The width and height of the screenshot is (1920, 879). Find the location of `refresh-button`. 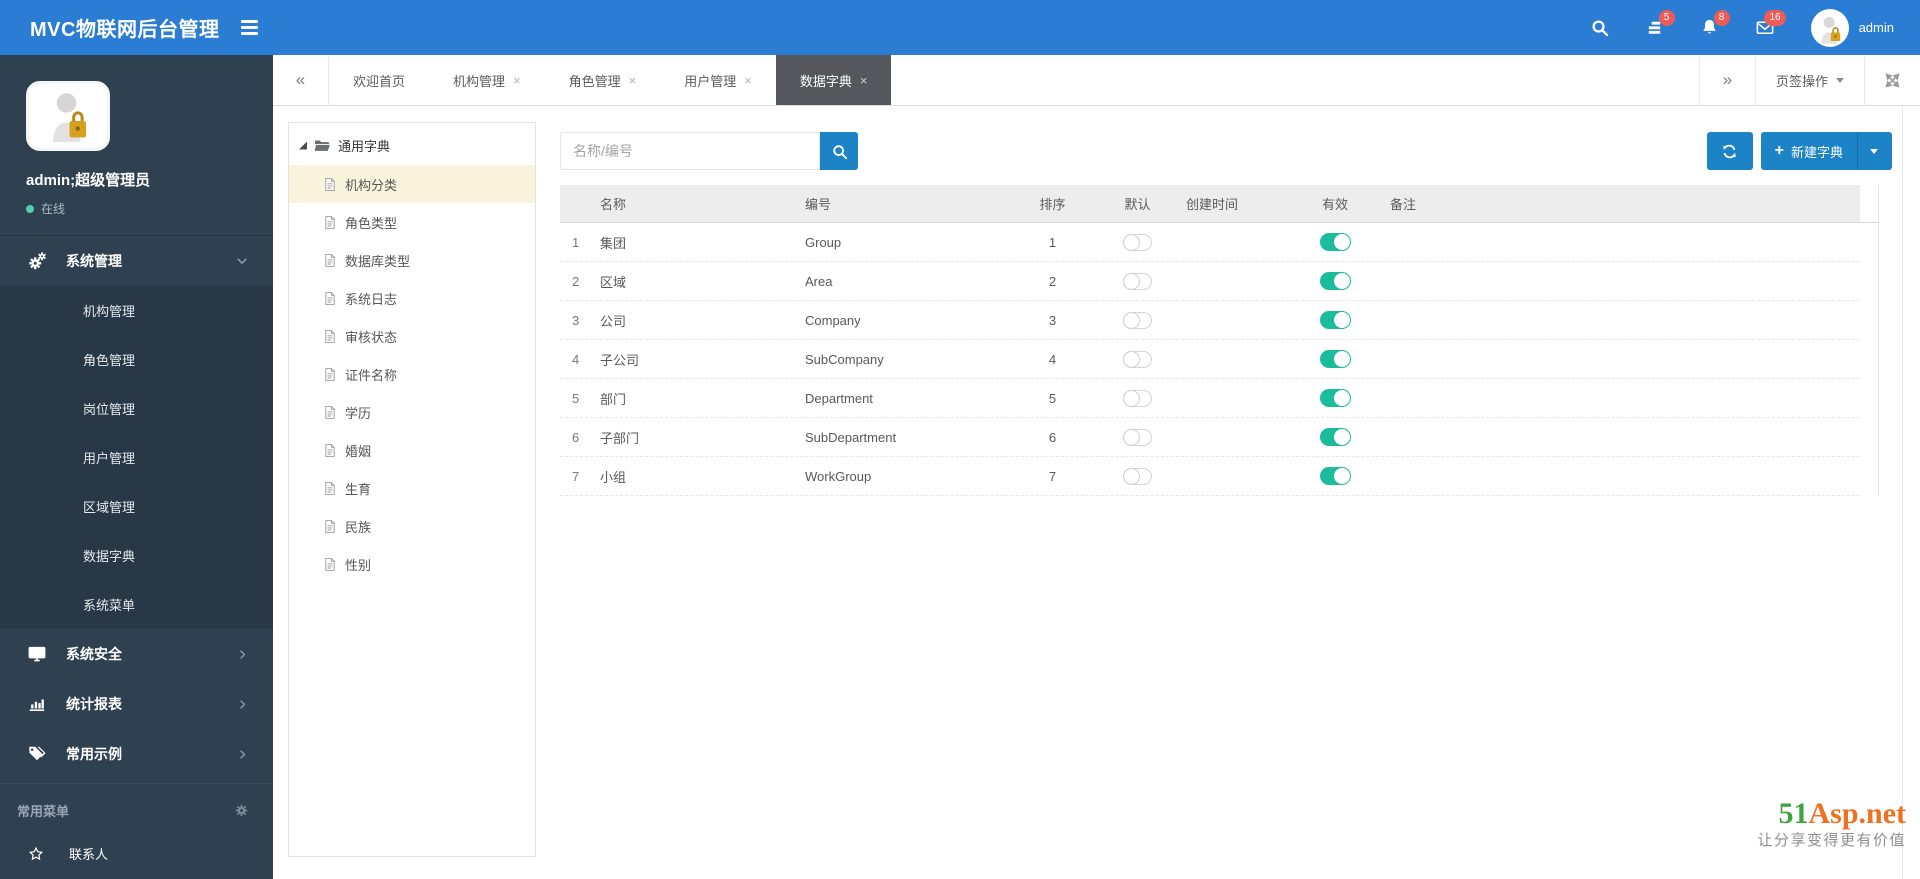

refresh-button is located at coordinates (1729, 151).